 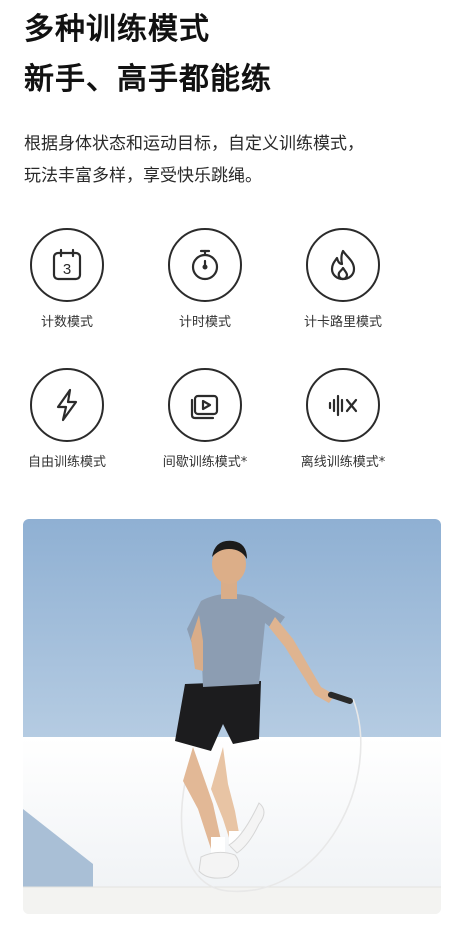 I want to click on headline: 多种训练模式 新手、高手都能练, so click(x=234, y=55).